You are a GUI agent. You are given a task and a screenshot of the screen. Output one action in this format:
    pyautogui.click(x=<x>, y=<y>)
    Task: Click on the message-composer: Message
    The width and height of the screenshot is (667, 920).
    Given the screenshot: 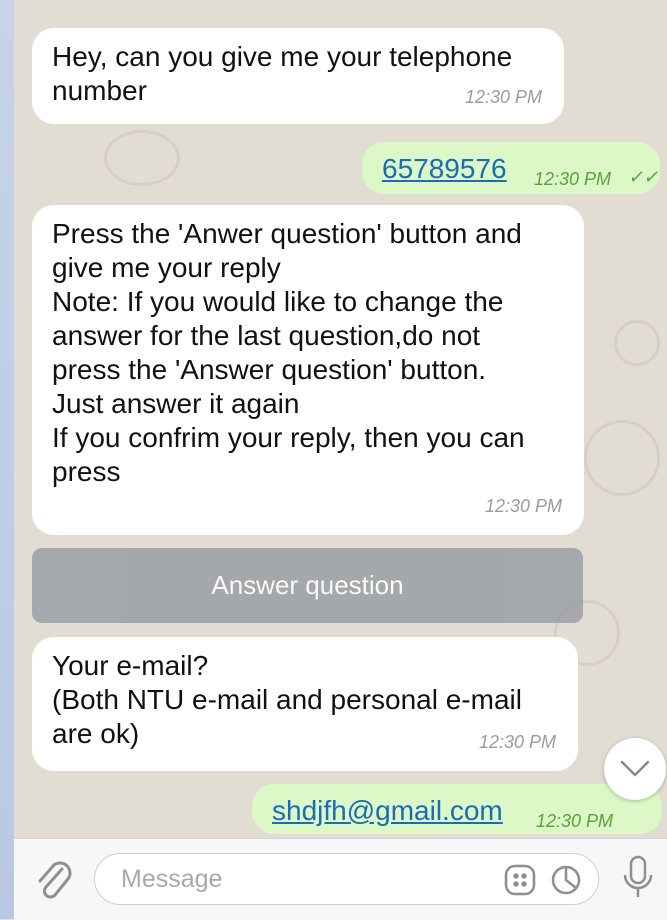 What is the action you would take?
    pyautogui.click(x=340, y=879)
    